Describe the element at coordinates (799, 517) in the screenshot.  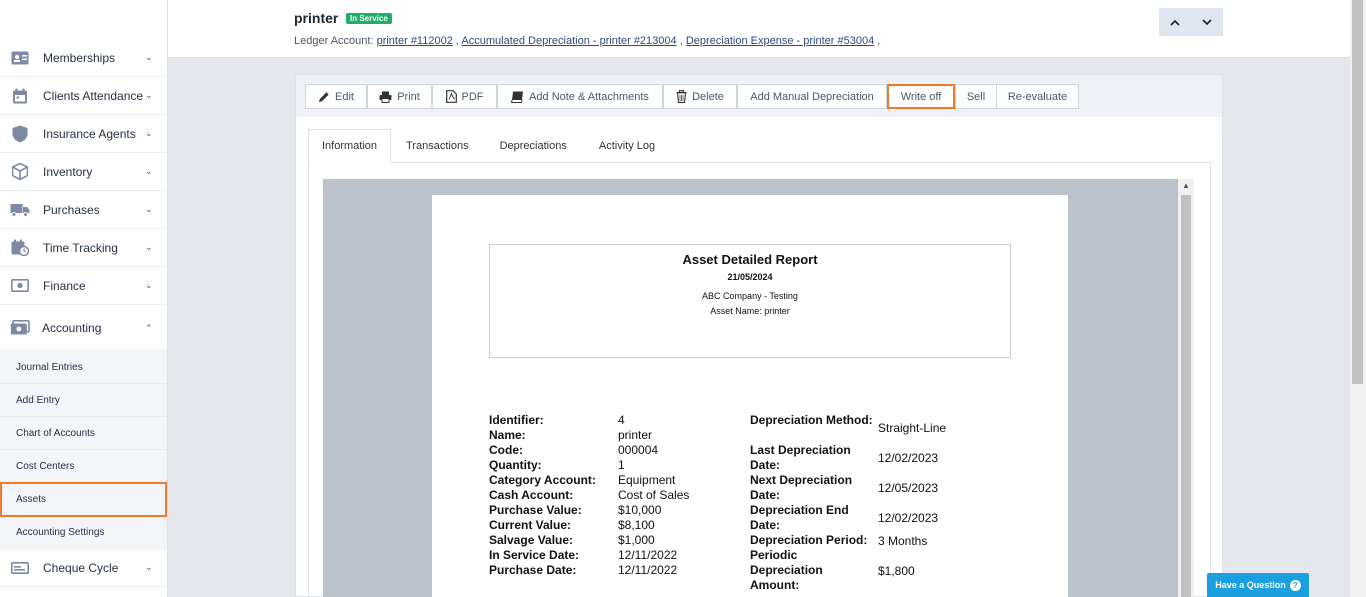
I see `field-label: Depreciation End Date:` at that location.